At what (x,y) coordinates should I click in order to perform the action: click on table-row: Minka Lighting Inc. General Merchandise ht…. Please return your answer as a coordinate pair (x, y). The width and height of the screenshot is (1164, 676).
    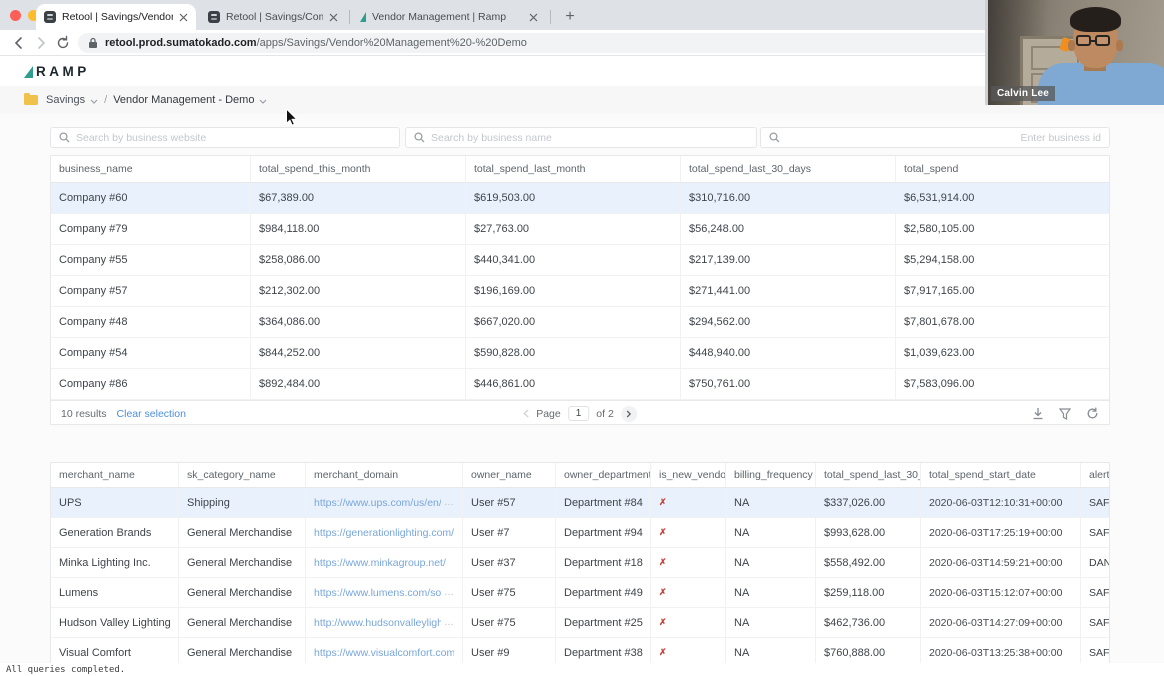
    Looking at the image, I should click on (580, 563).